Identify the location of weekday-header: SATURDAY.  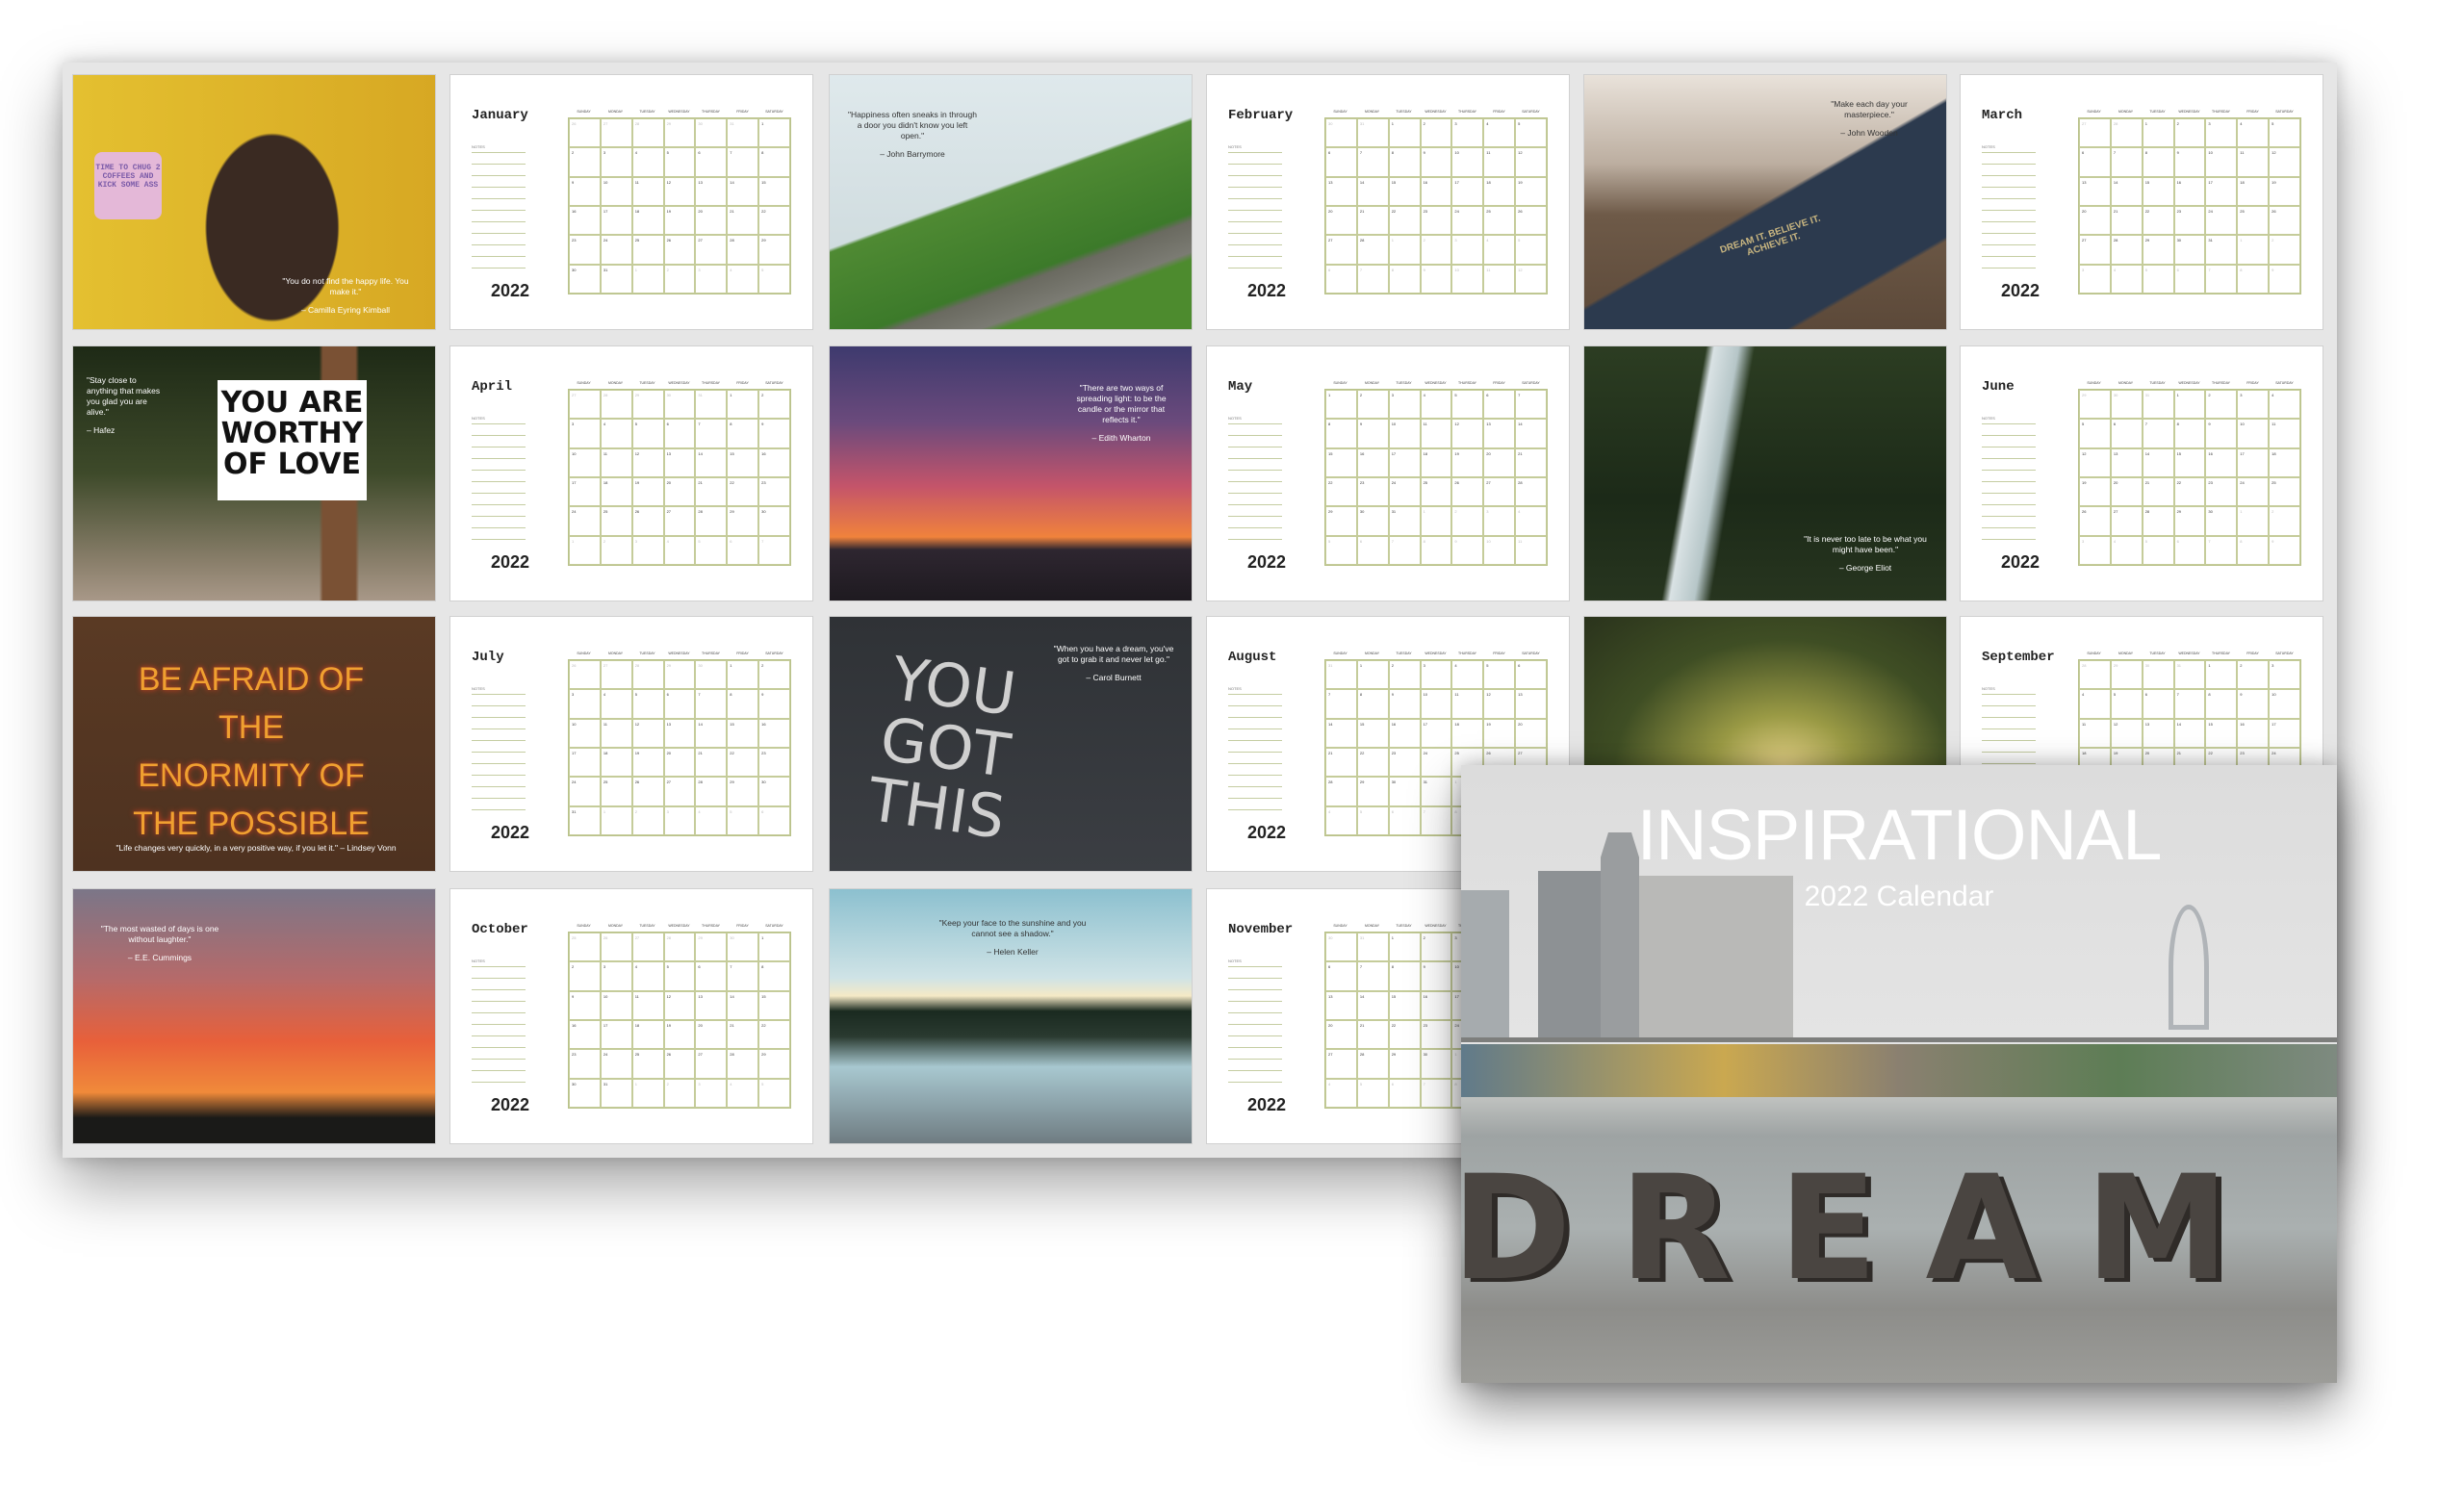
(774, 112).